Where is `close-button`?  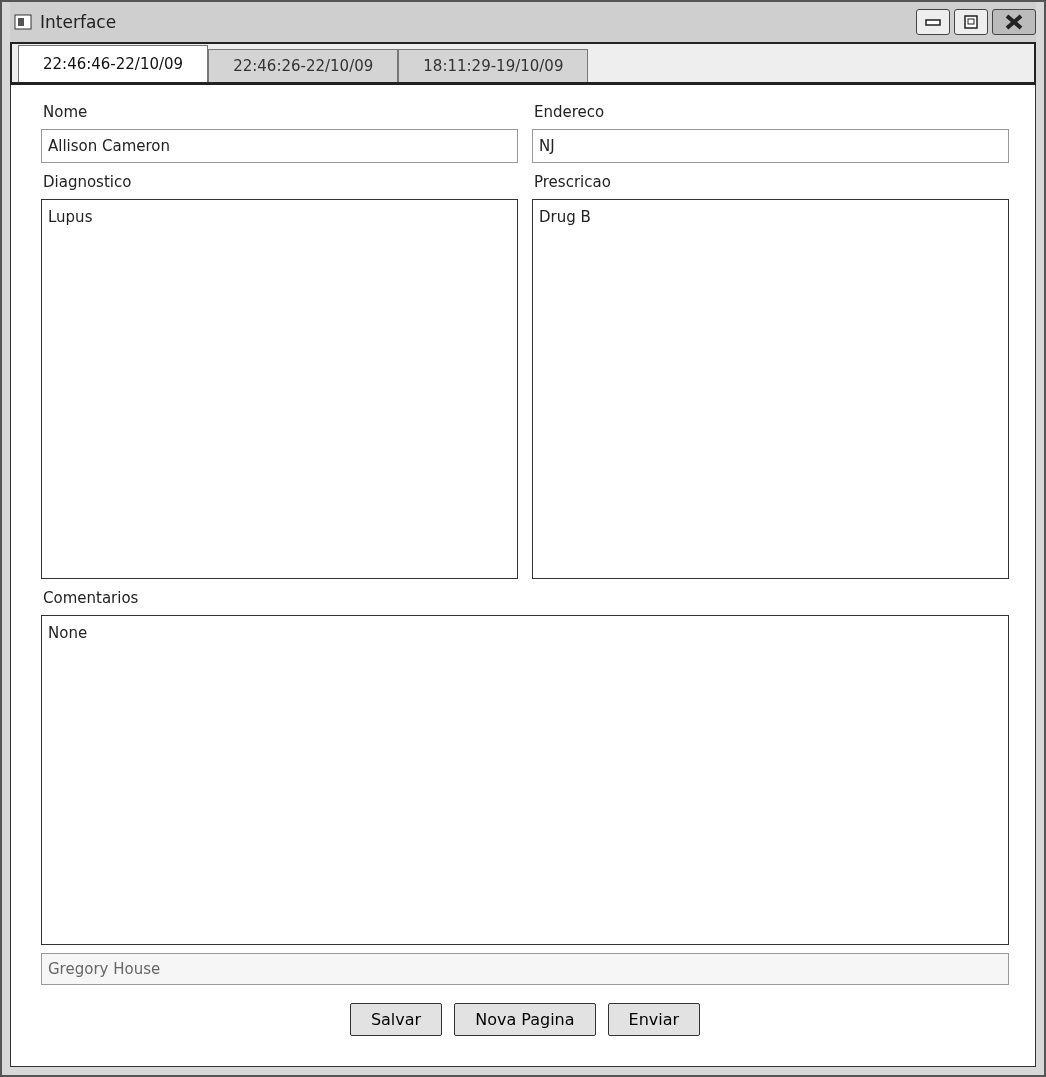 close-button is located at coordinates (1014, 22).